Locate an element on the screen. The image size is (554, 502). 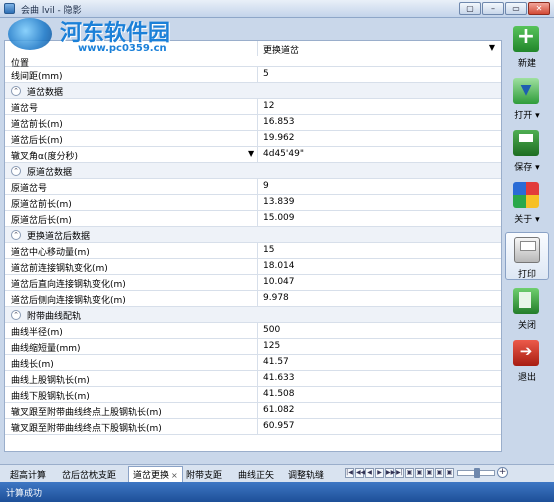
exit-icon is located at coordinates (526, 353).